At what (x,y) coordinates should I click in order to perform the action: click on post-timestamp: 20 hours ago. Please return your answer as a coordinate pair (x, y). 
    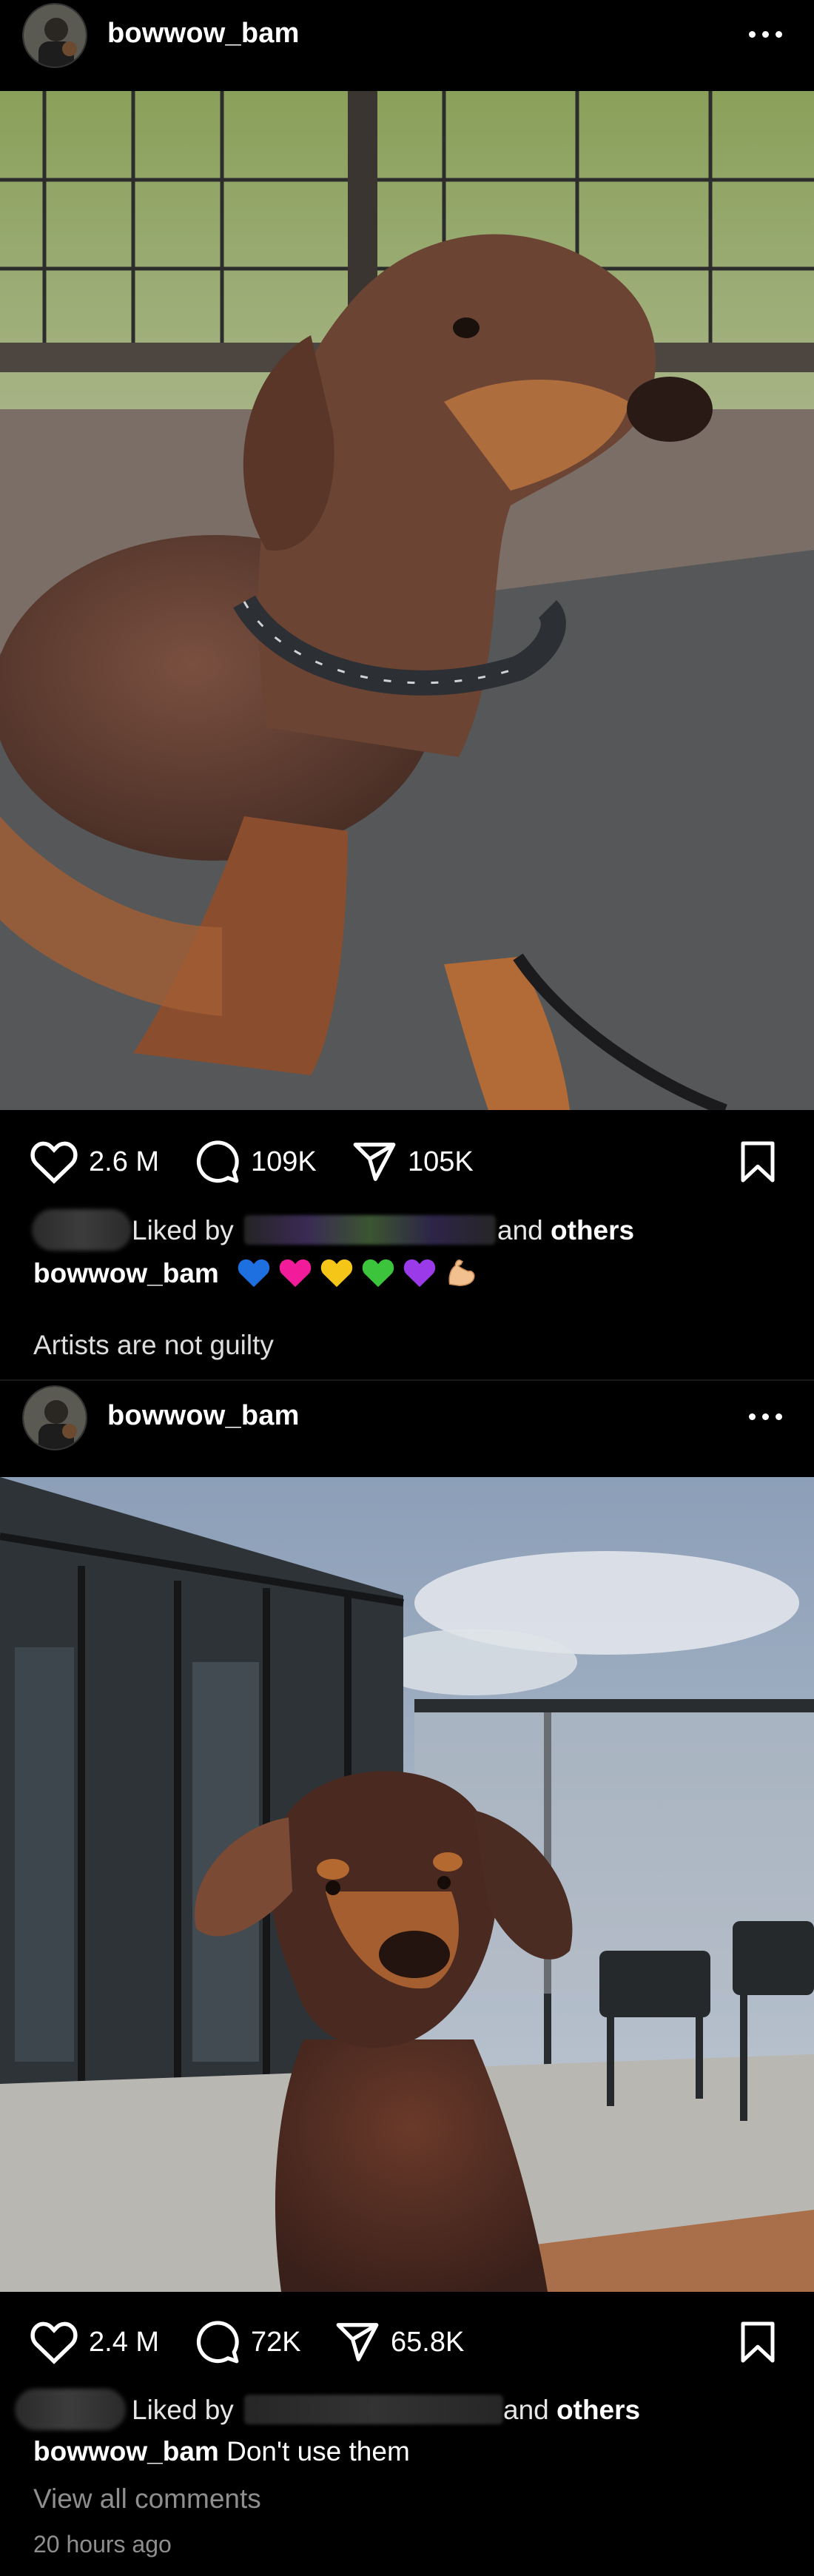
    Looking at the image, I should click on (102, 2544).